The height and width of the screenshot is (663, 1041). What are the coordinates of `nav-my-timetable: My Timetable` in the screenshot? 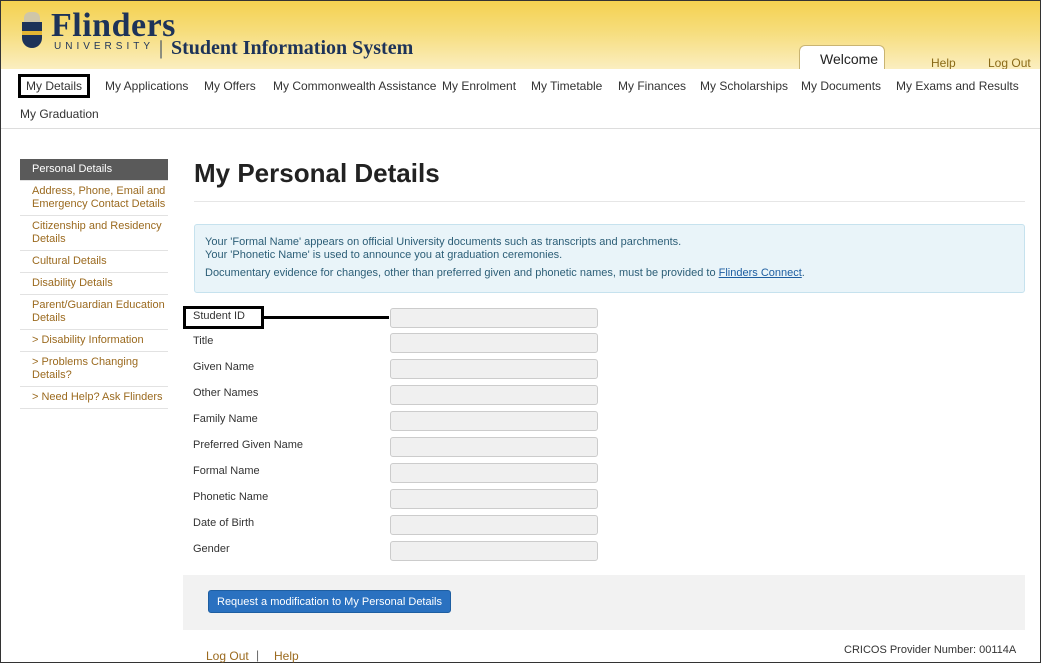 It's located at (566, 86).